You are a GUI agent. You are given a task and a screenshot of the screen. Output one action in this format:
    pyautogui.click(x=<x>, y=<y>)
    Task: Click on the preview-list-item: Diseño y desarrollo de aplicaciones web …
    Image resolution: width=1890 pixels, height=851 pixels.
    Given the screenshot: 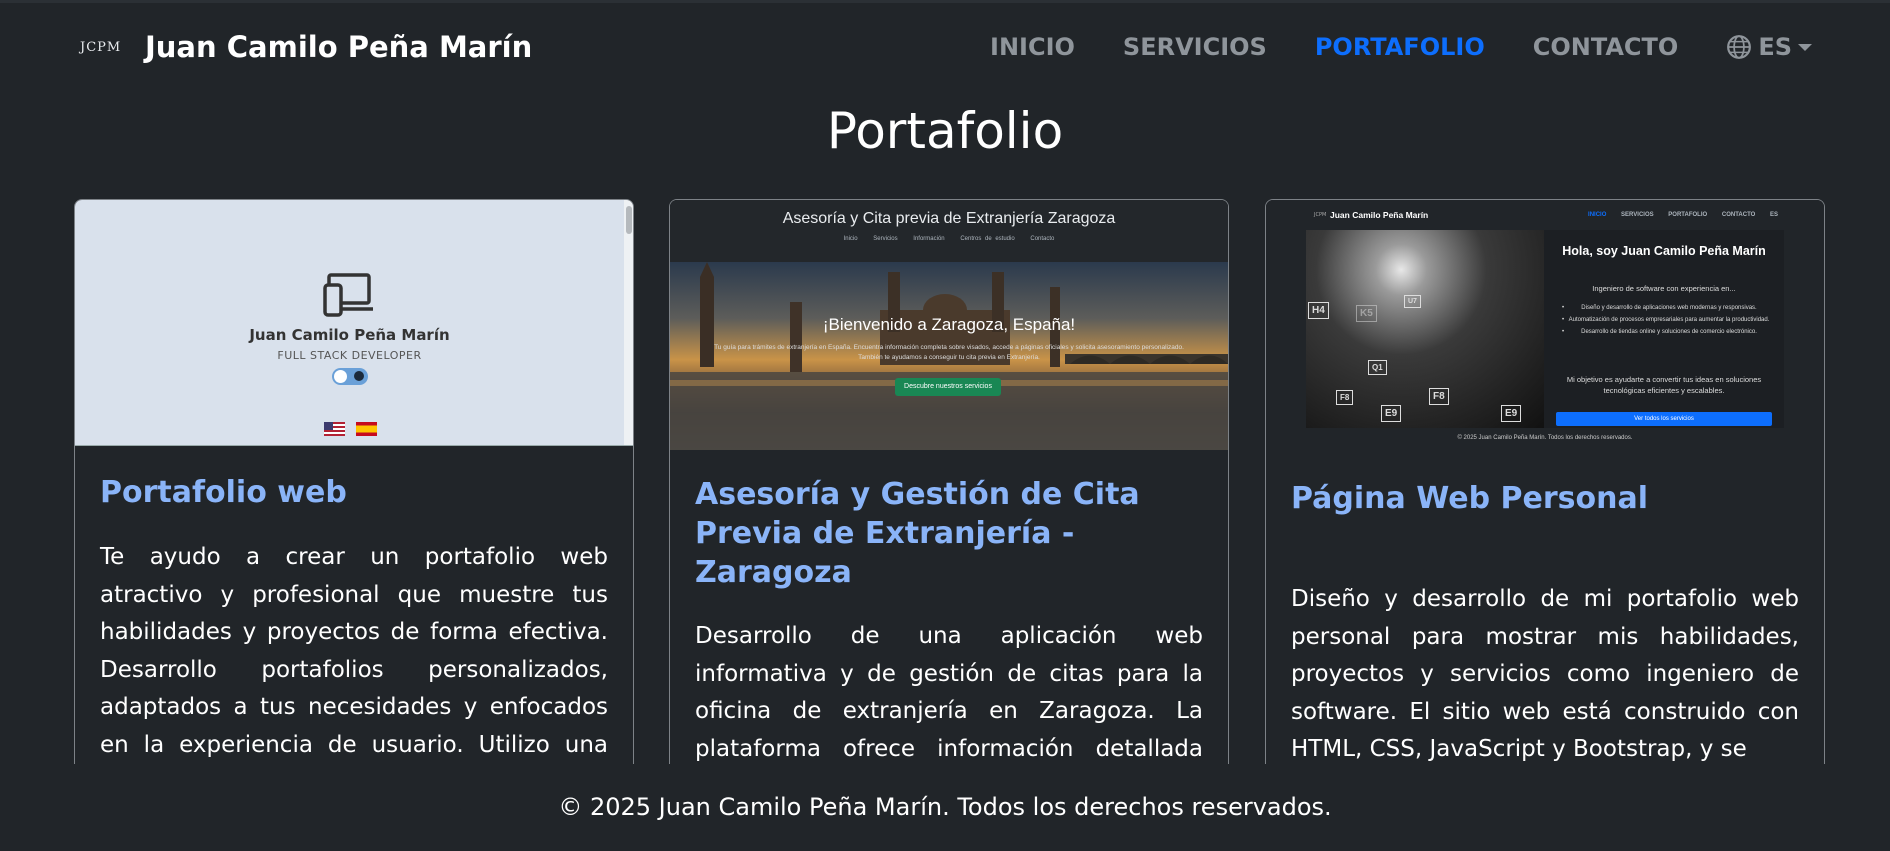 What is the action you would take?
    pyautogui.click(x=1668, y=308)
    